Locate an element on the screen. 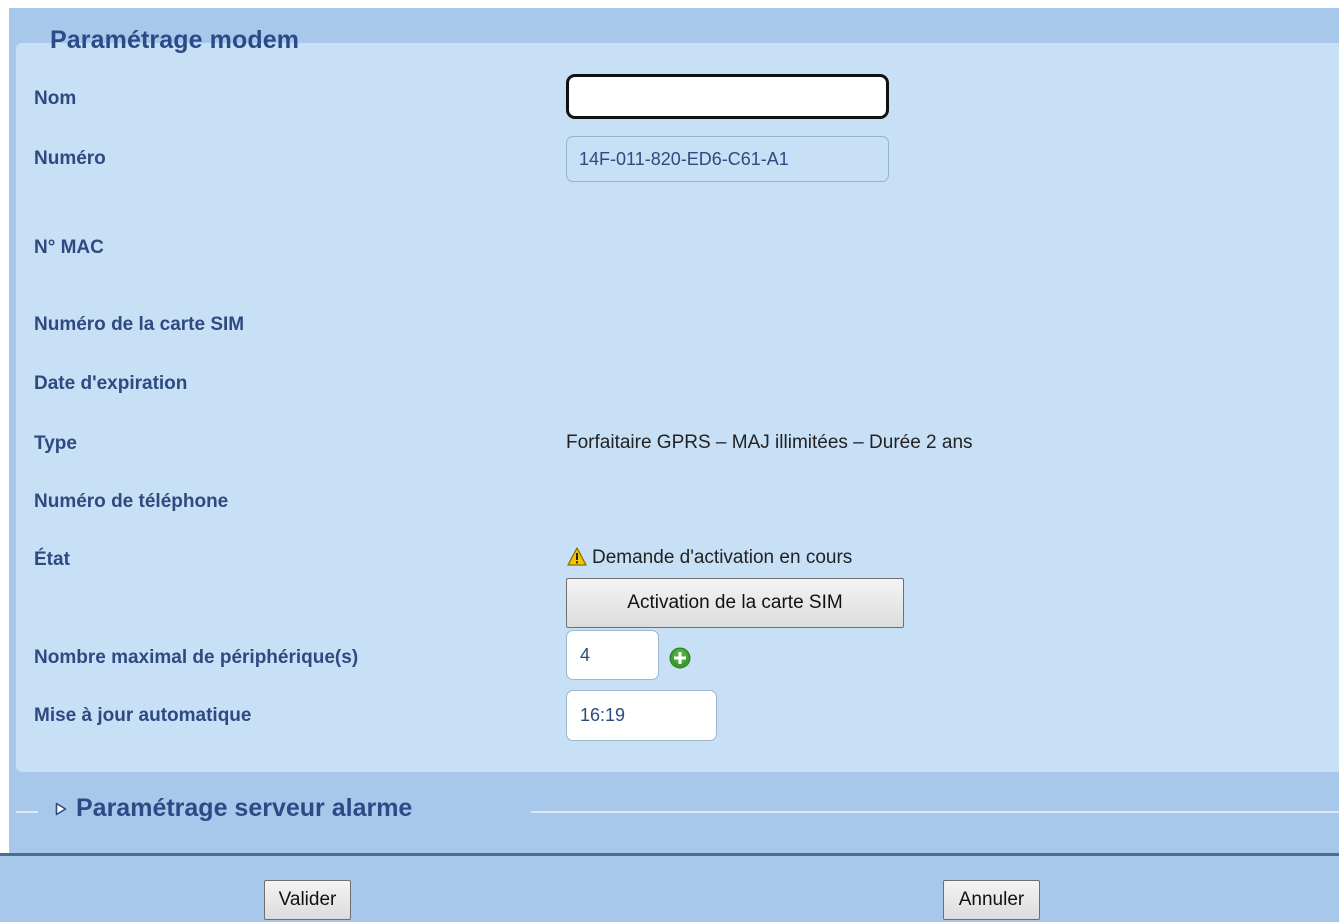 This screenshot has width=1339, height=922. auto-update-label: Mise à jour automatique is located at coordinates (143, 715).